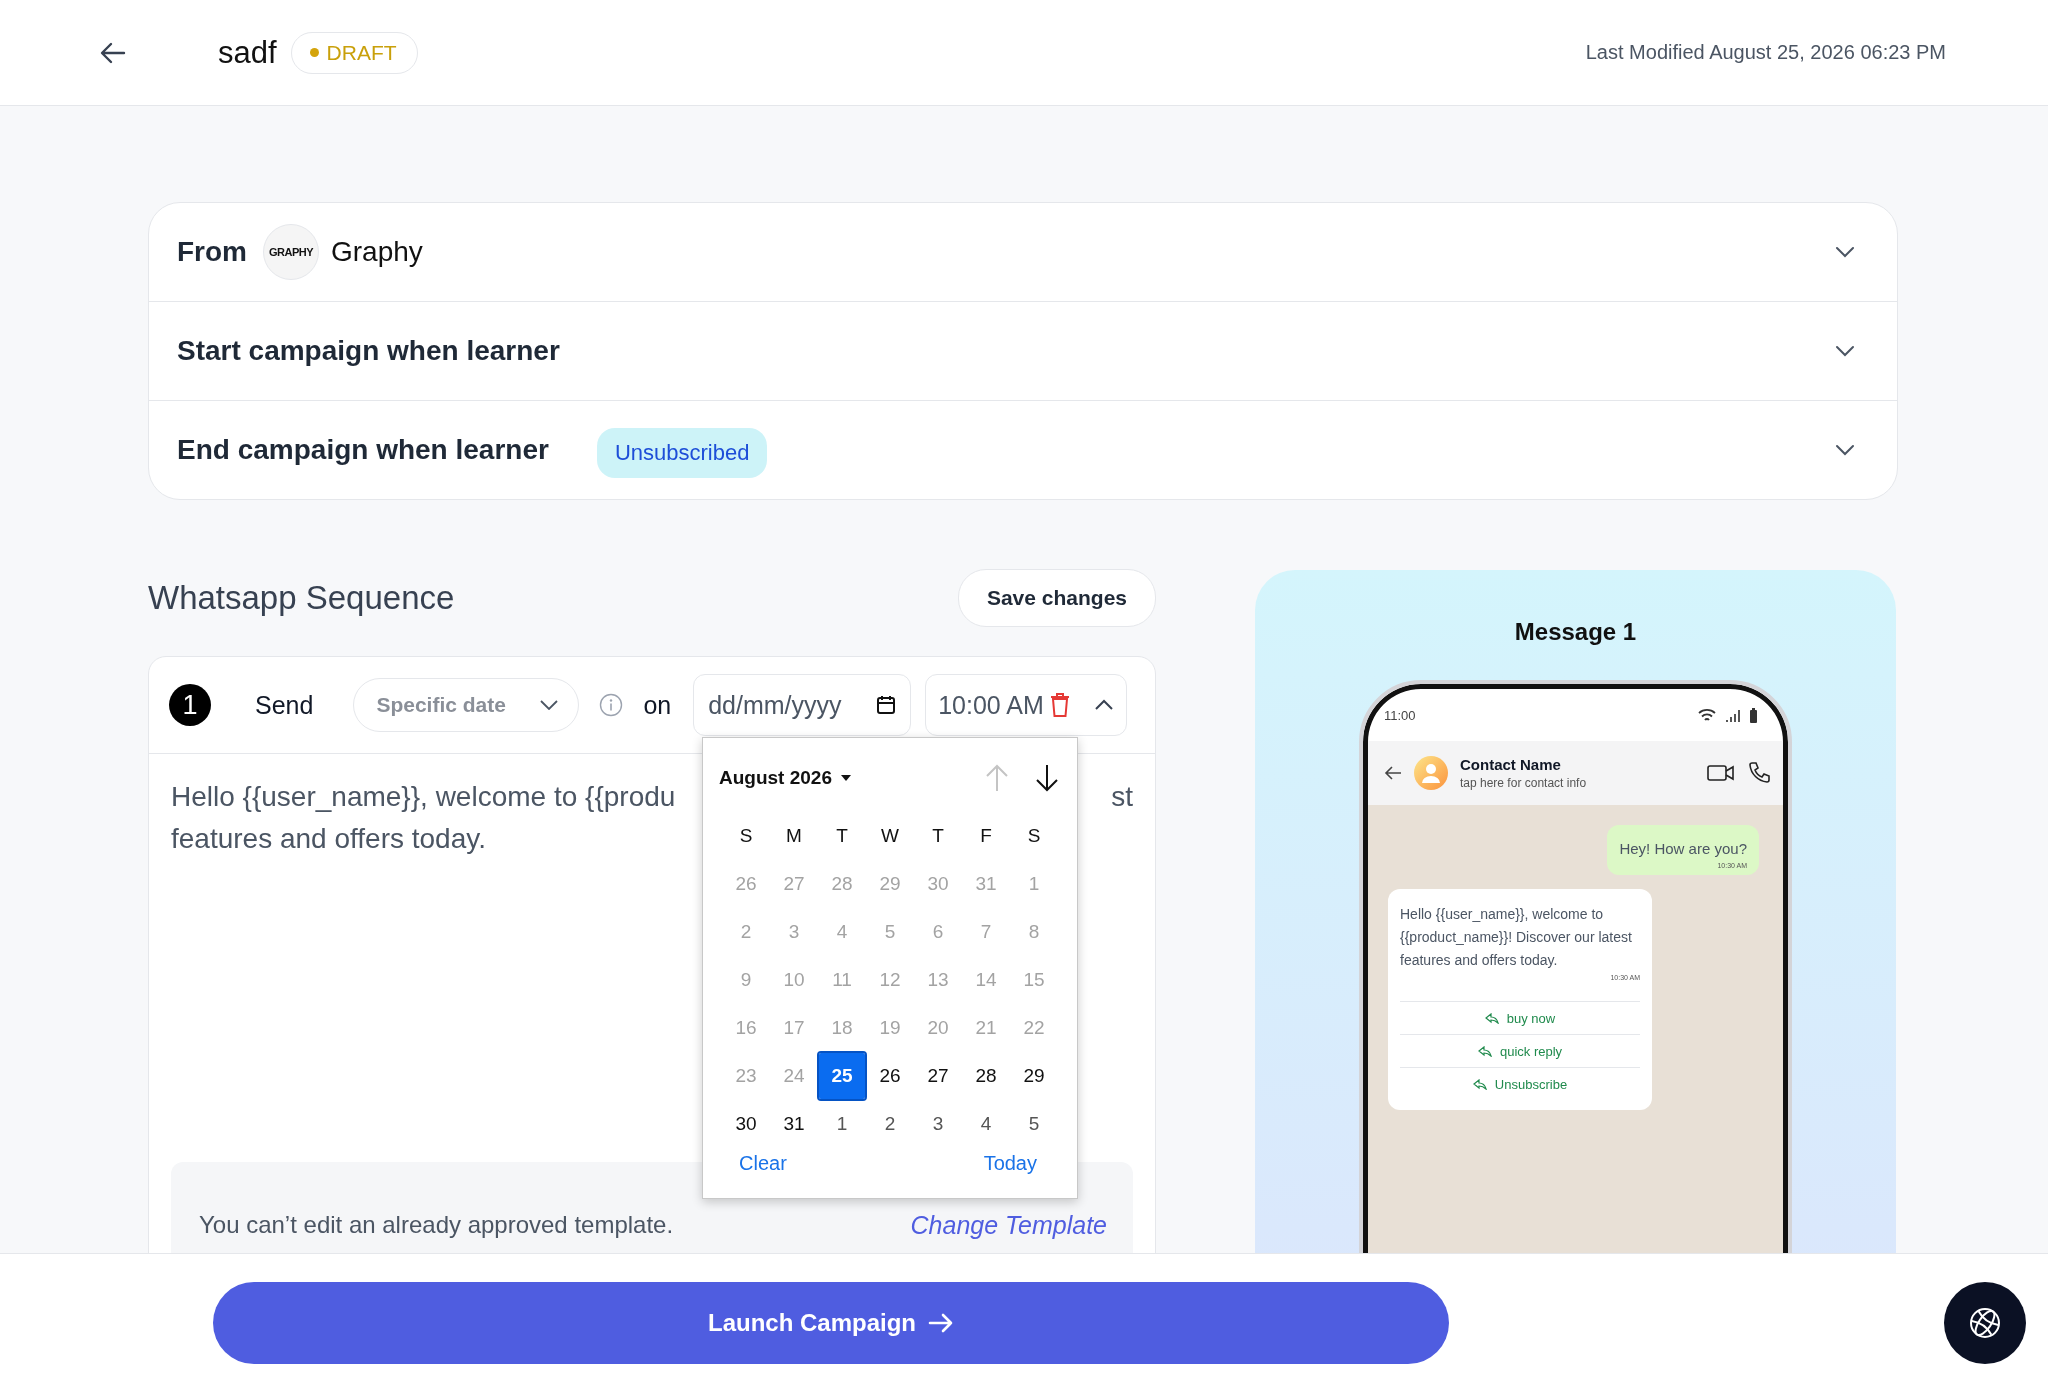  Describe the element at coordinates (1733, 715) in the screenshot. I see `signal-icon` at that location.